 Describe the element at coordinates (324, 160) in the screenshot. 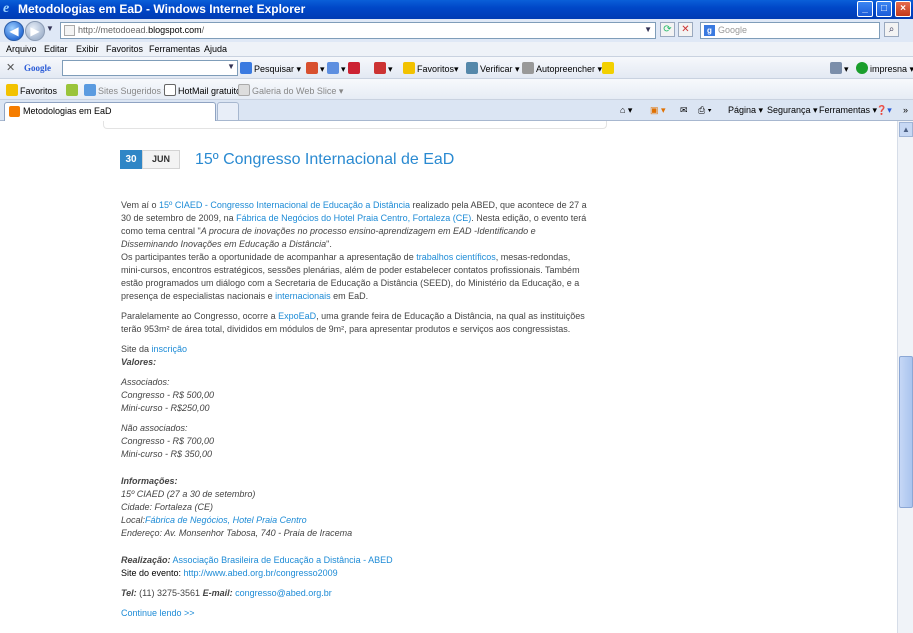

I see `post-title: 15º Congresso Internacional de EaD` at that location.